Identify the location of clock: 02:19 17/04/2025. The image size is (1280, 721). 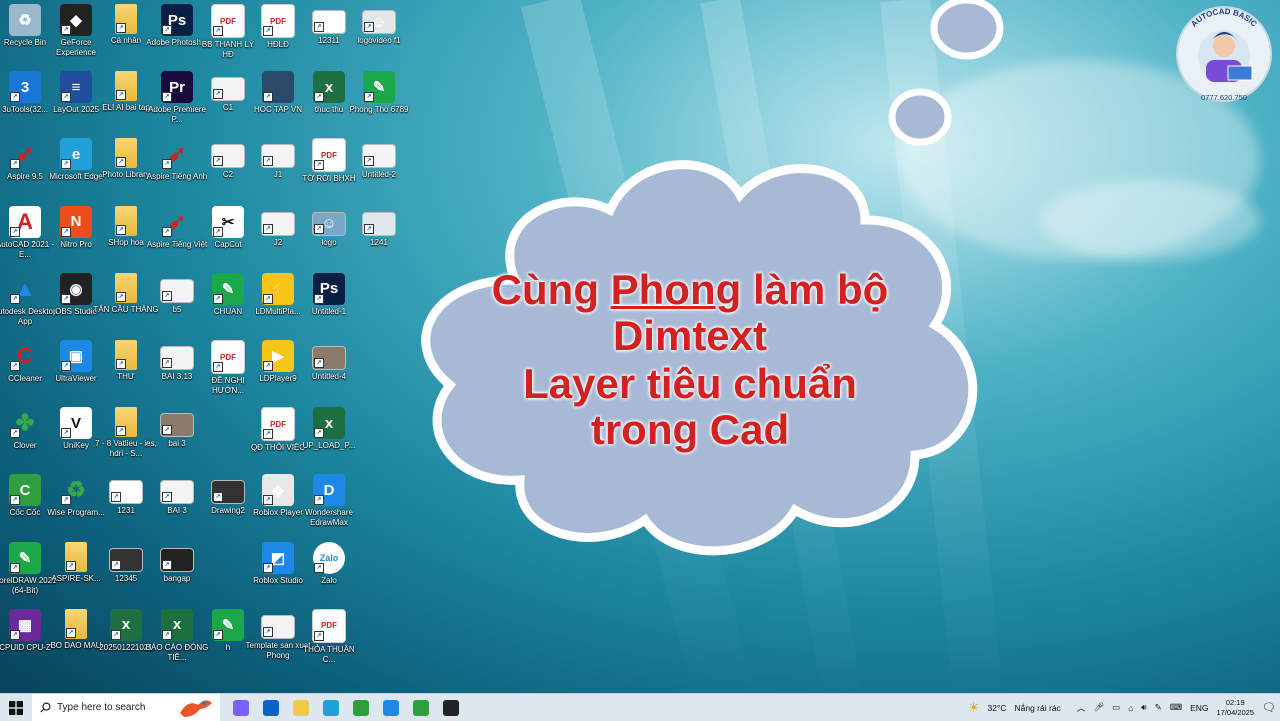
(1235, 708).